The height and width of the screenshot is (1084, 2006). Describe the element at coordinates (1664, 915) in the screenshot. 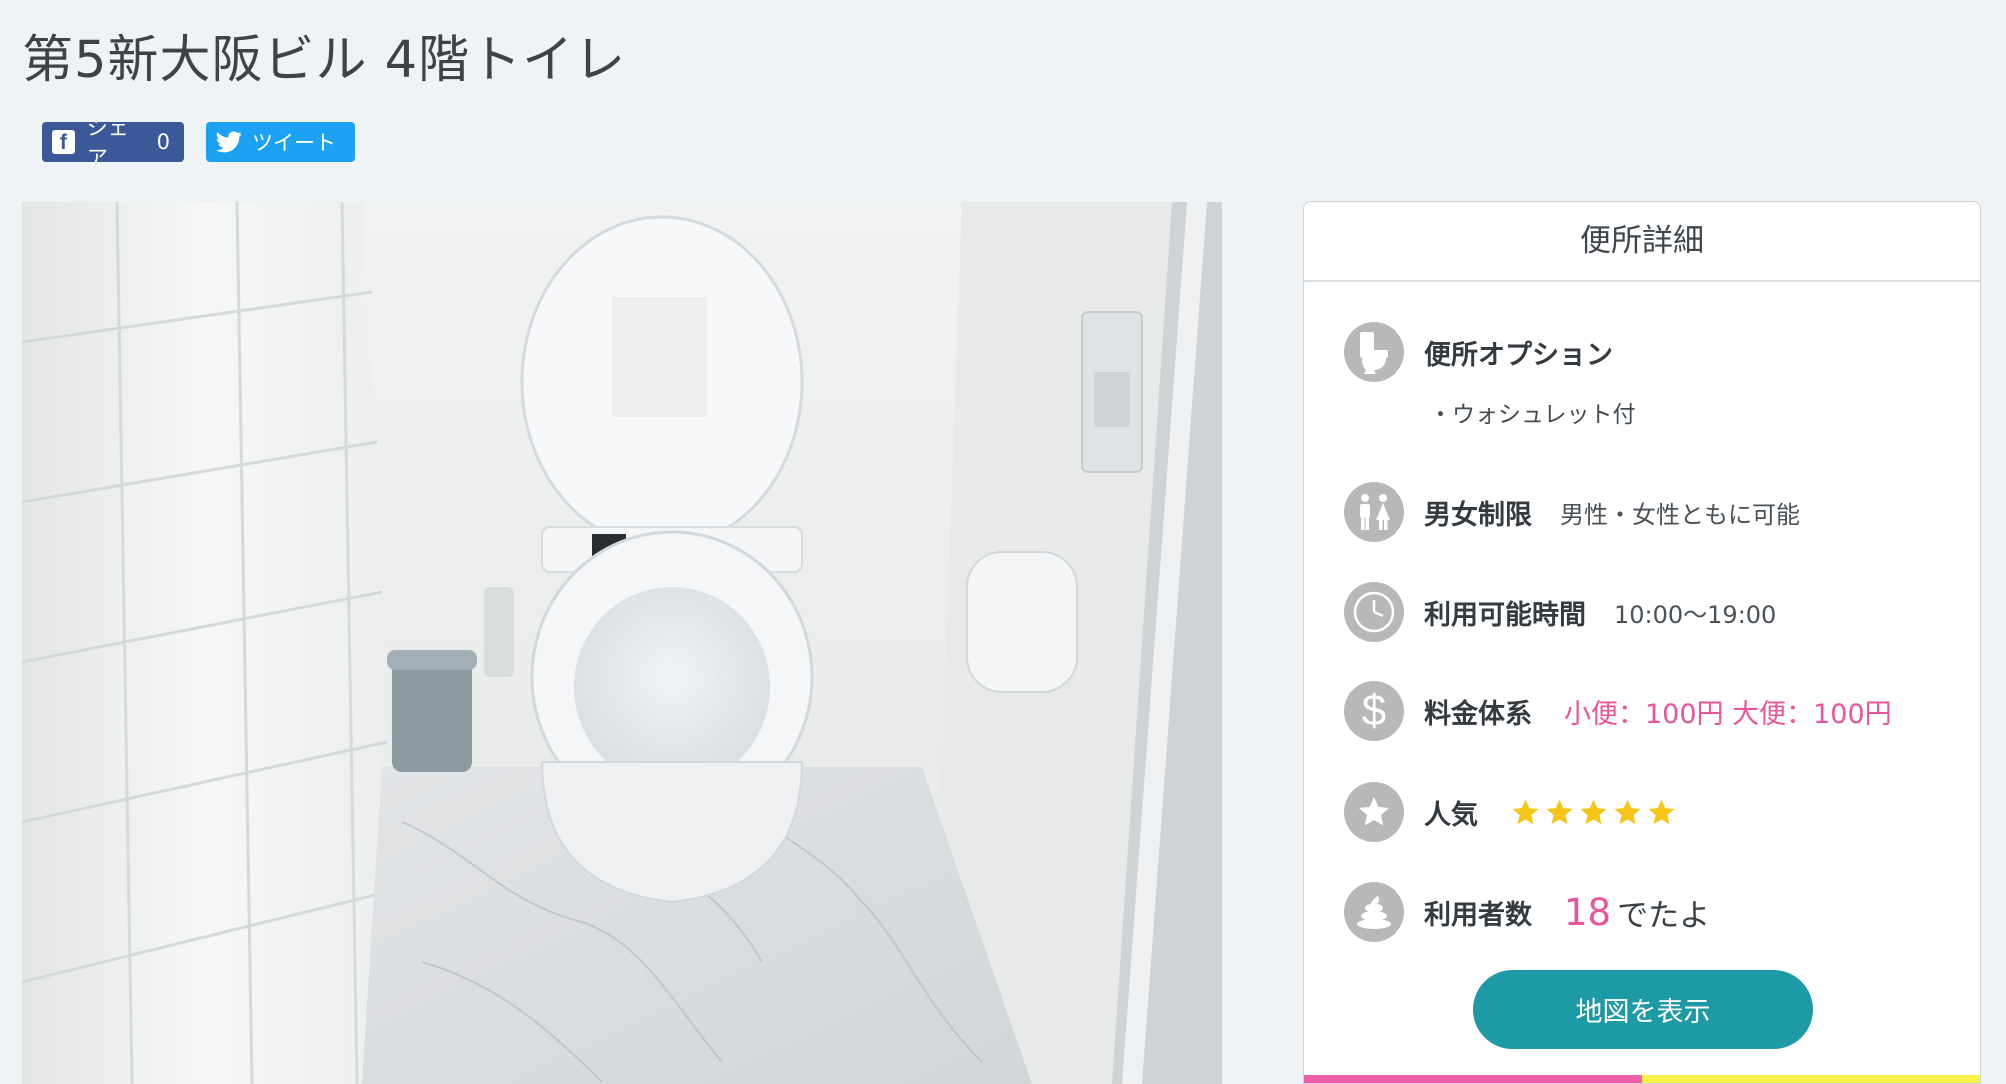

I see `users-count-suffix: でたよ` at that location.